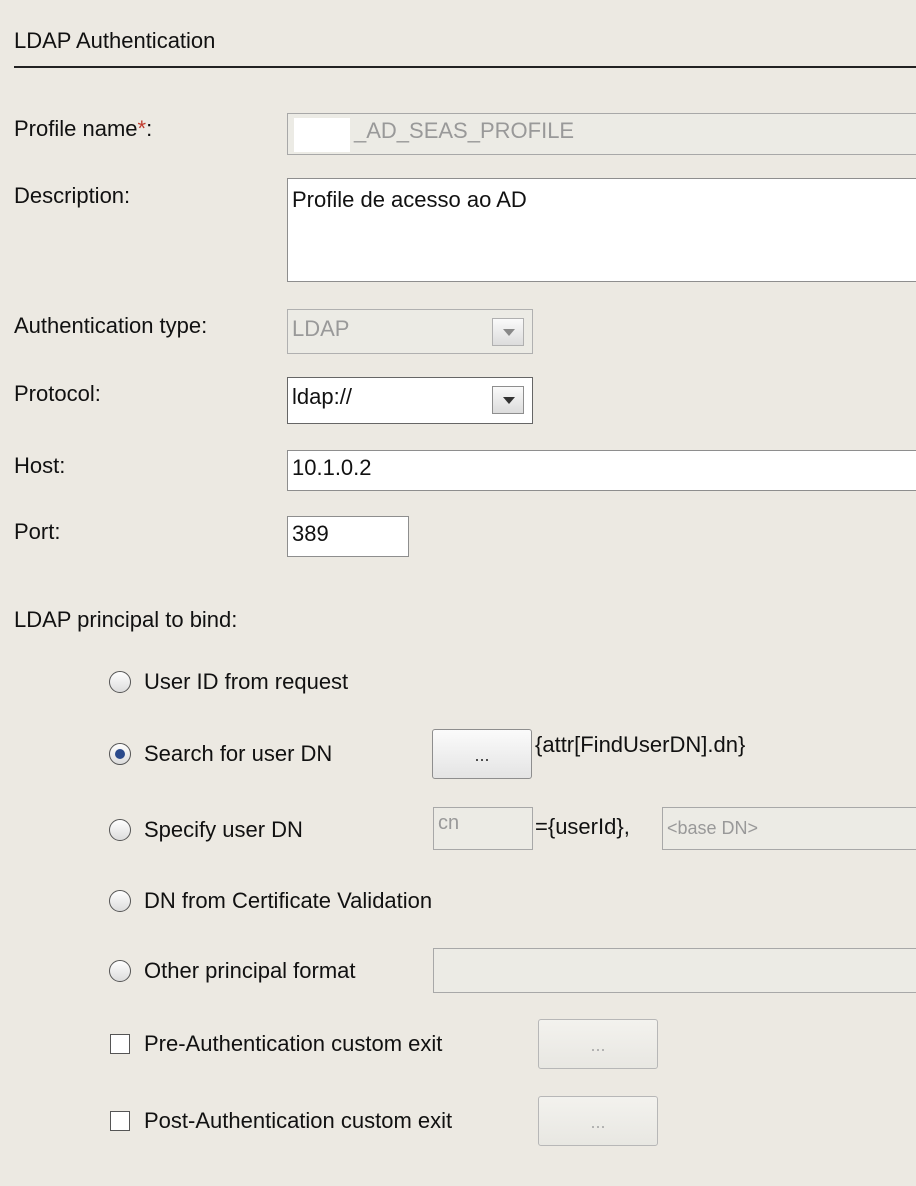  What do you see at coordinates (120, 971) in the screenshot?
I see `radio-other-principal-format` at bounding box center [120, 971].